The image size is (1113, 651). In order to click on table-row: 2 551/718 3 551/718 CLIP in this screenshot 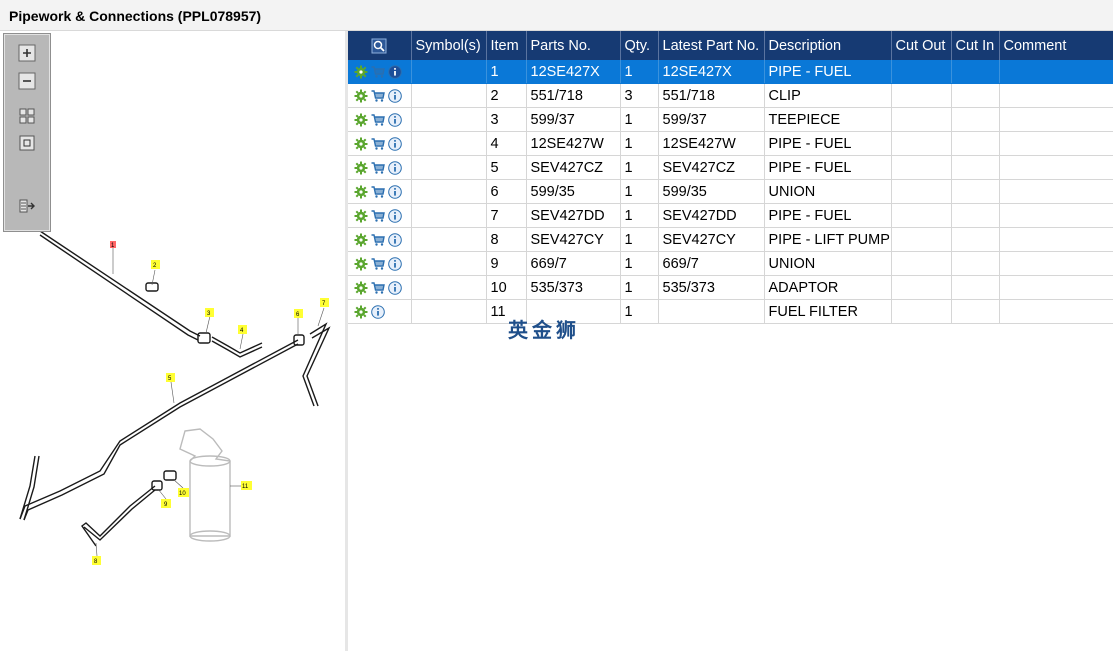, I will do `click(730, 95)`.